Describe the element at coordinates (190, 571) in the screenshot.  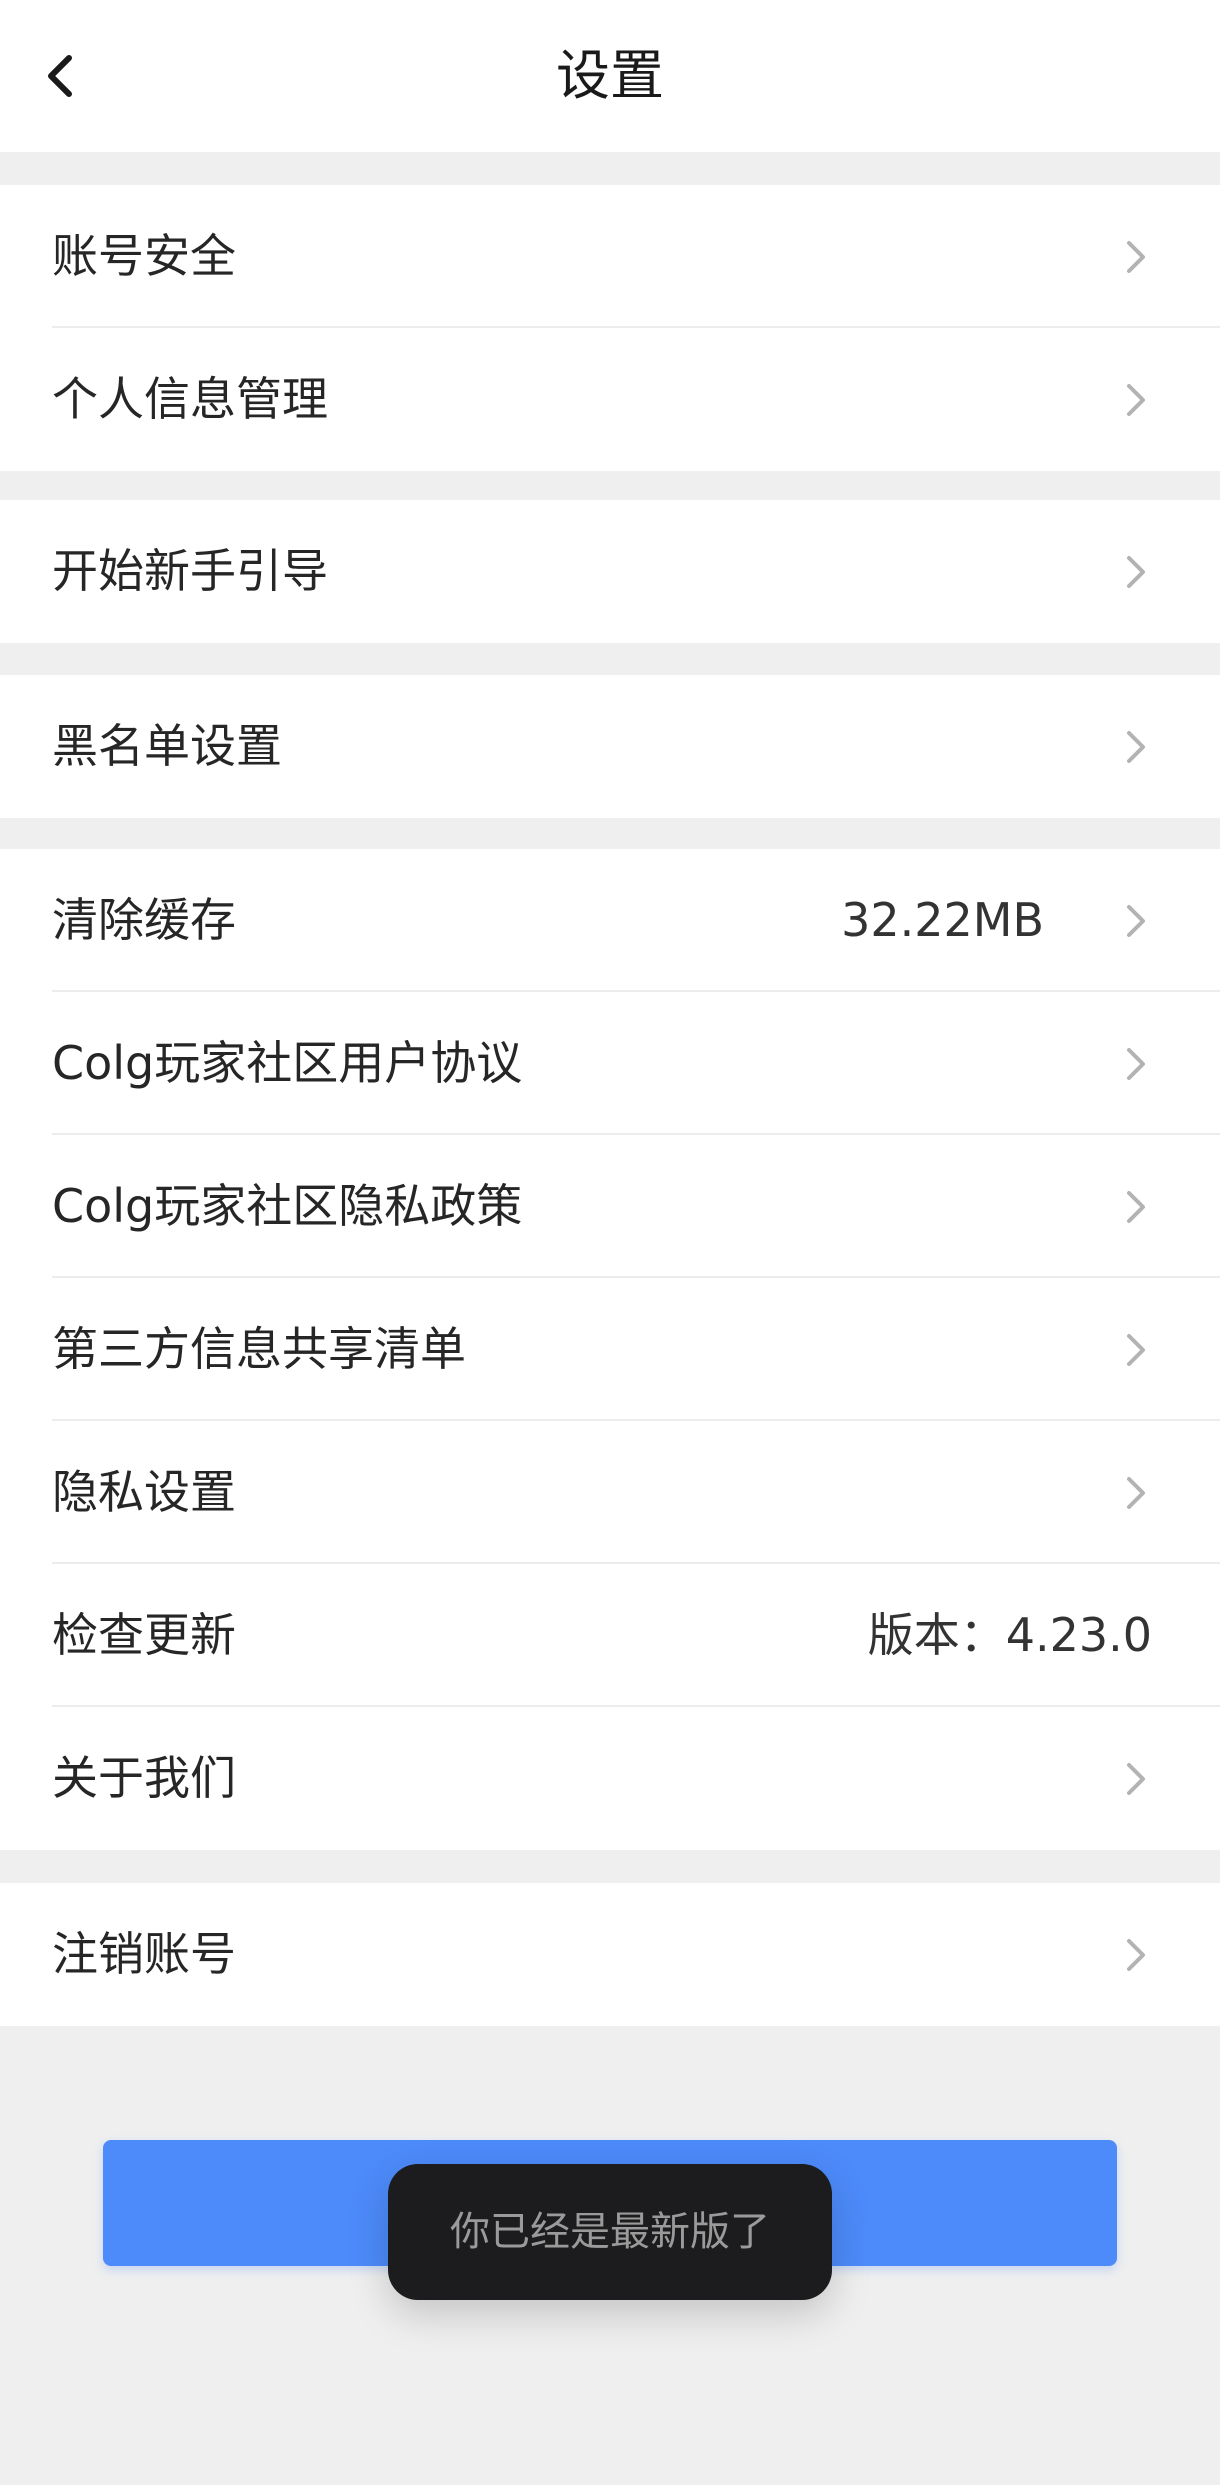
I see `settings-item-label: 开始新手引导` at that location.